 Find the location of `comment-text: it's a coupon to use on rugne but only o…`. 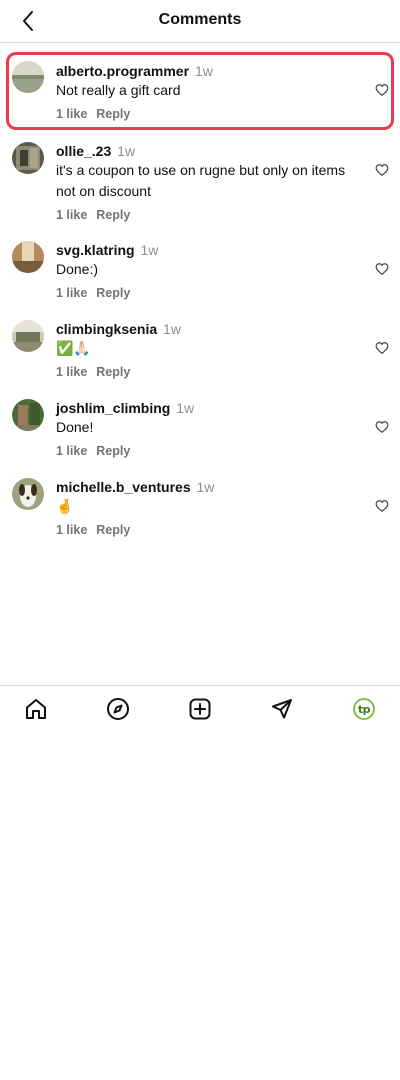

comment-text: it's a coupon to use on rugne but only o… is located at coordinates (201, 180).